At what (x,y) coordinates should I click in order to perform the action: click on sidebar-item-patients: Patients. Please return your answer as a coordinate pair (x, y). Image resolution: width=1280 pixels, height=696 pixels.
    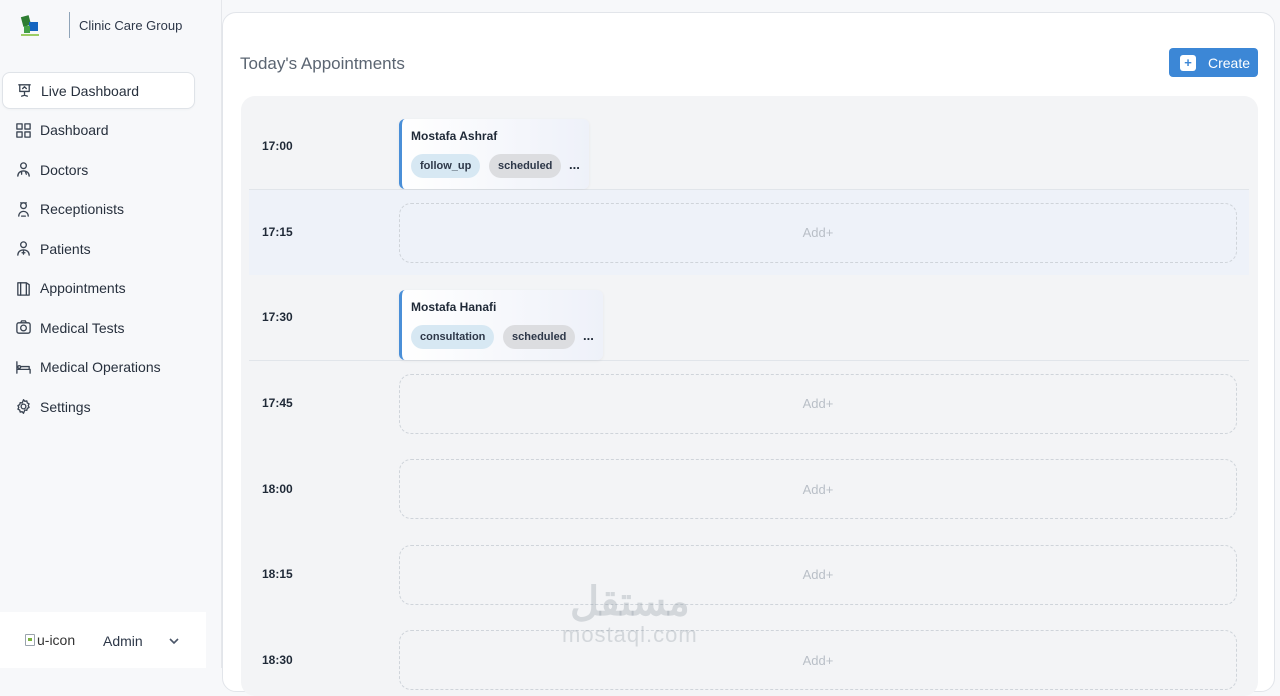
    Looking at the image, I should click on (111, 248).